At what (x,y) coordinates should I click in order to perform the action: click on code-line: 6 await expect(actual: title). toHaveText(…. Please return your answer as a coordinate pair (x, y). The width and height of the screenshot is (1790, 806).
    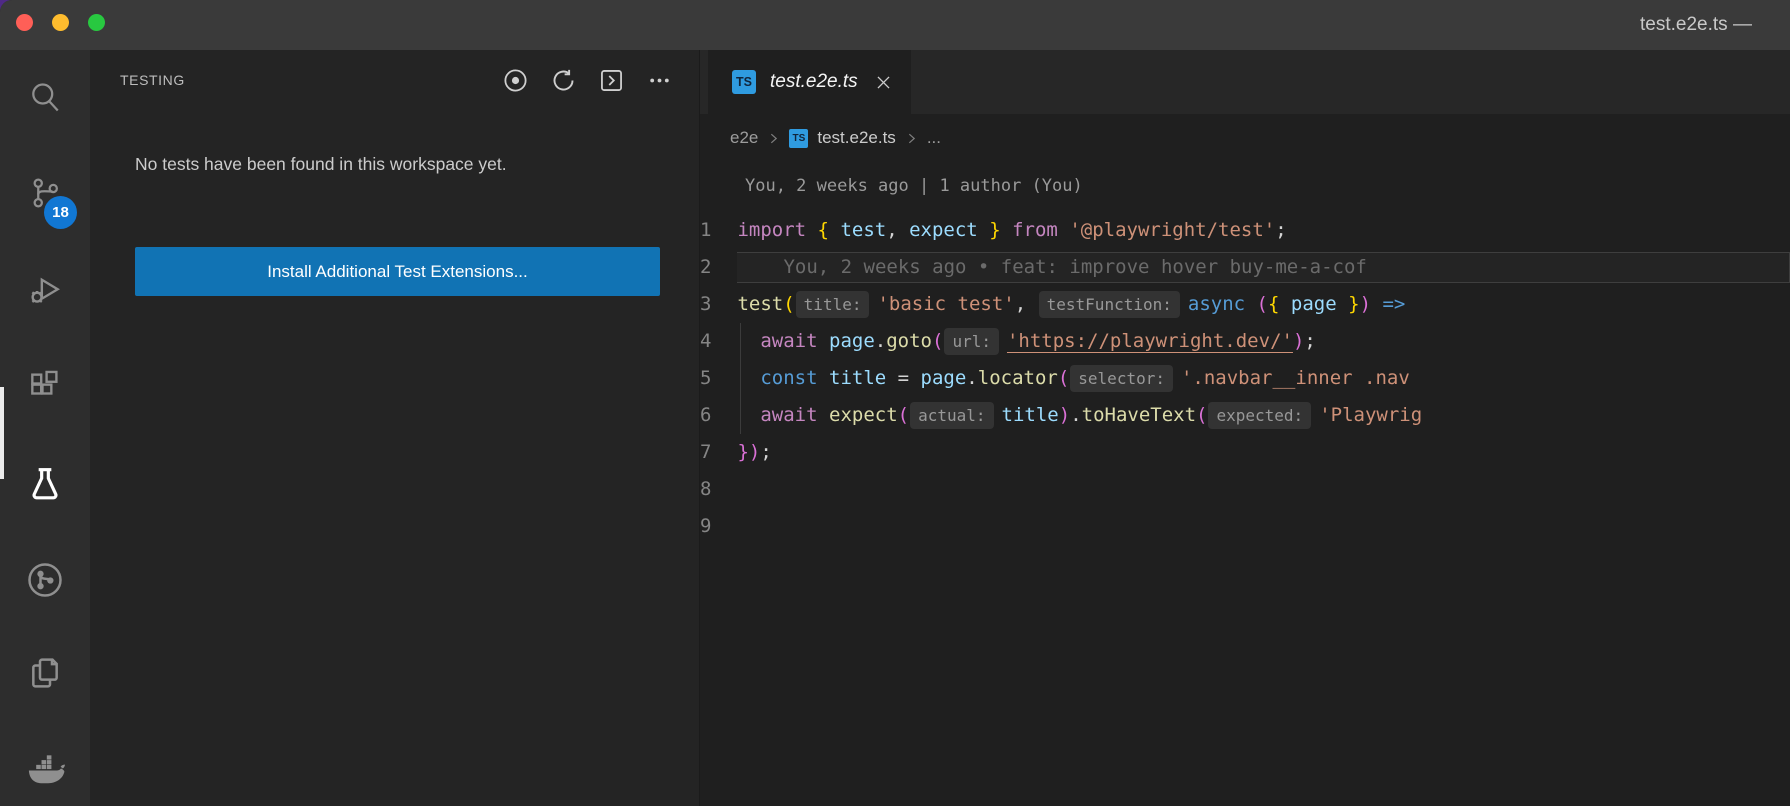
    Looking at the image, I should click on (1245, 415).